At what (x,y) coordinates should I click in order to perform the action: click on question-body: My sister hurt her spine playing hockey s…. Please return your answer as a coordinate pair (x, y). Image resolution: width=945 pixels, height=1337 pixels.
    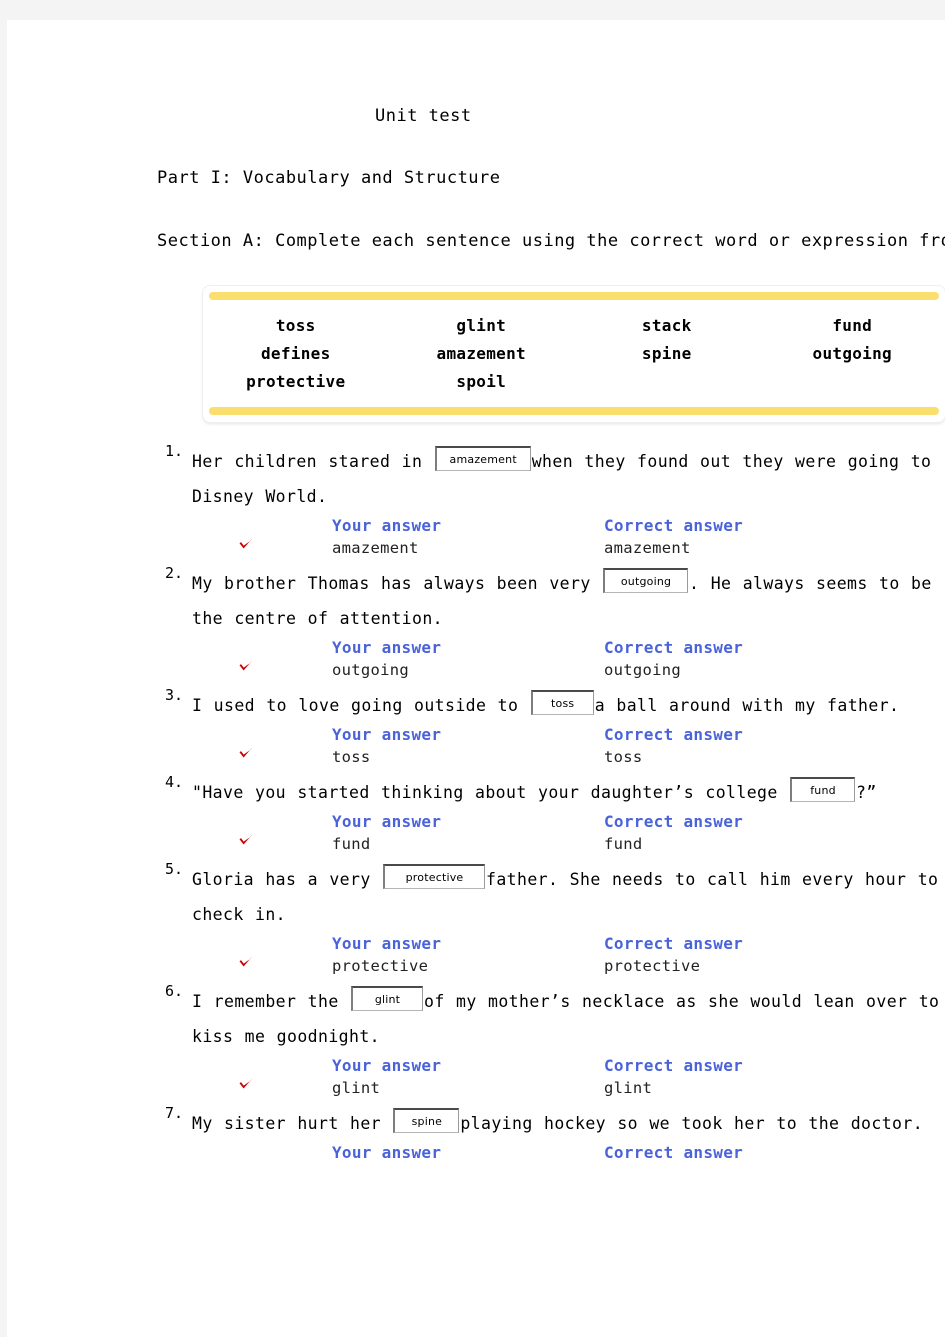
    Looking at the image, I should click on (476, 1123).